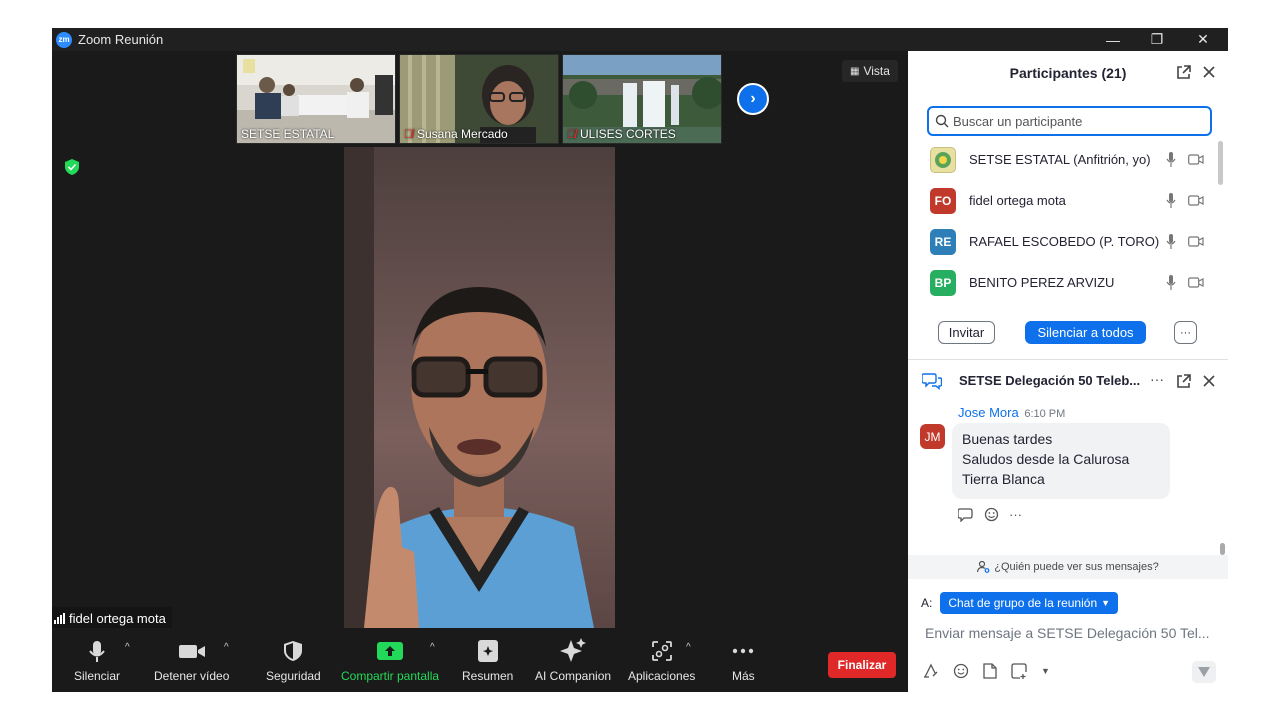 The width and height of the screenshot is (1280, 720). What do you see at coordinates (1085, 332) in the screenshot?
I see `mute-all-button: Silenciar a todos` at bounding box center [1085, 332].